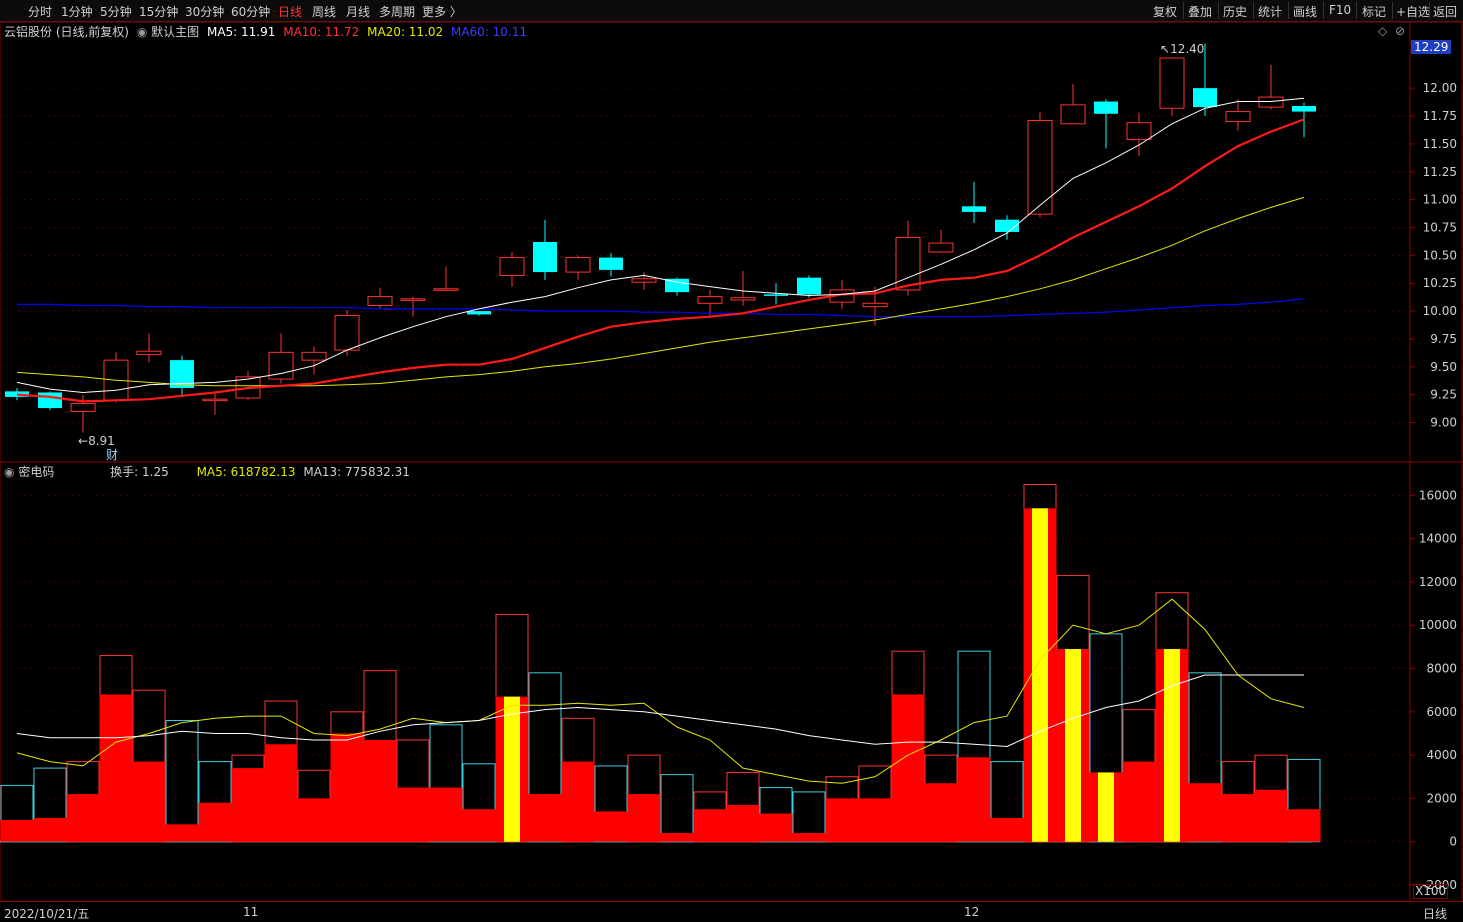 The width and height of the screenshot is (1463, 922). Describe the element at coordinates (356, 472) in the screenshot. I see `vol-ma13-value: MA13: 775832.31` at that location.